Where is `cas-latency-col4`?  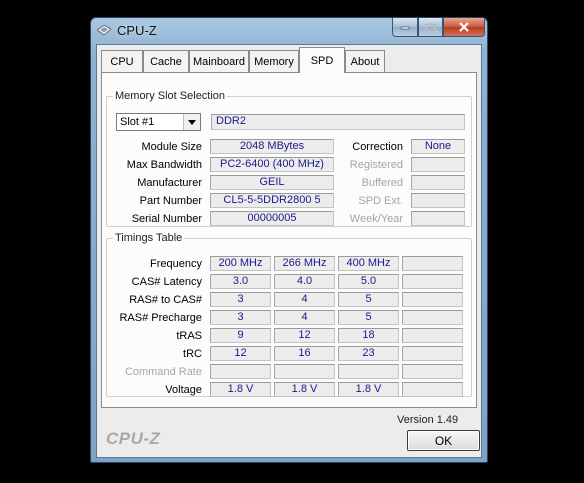
cas-latency-col4 is located at coordinates (432, 281).